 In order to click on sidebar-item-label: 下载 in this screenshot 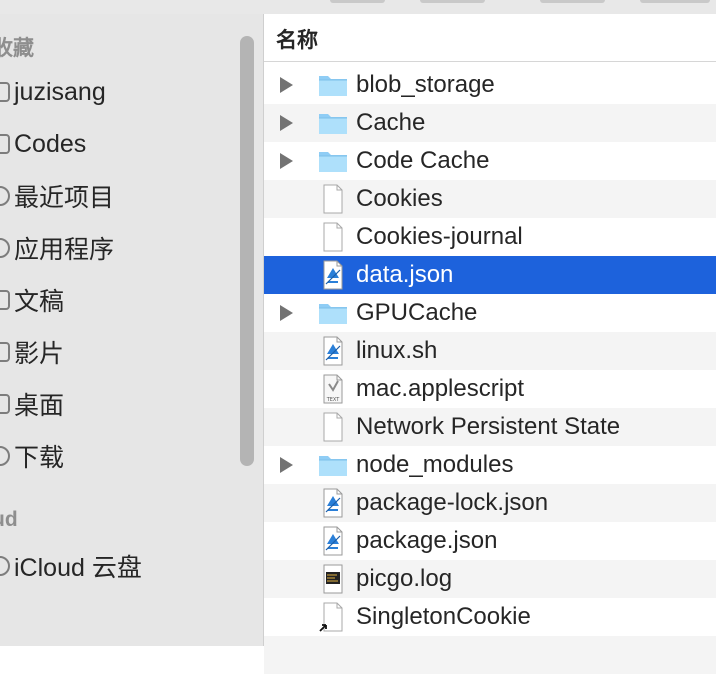, I will do `click(39, 458)`.